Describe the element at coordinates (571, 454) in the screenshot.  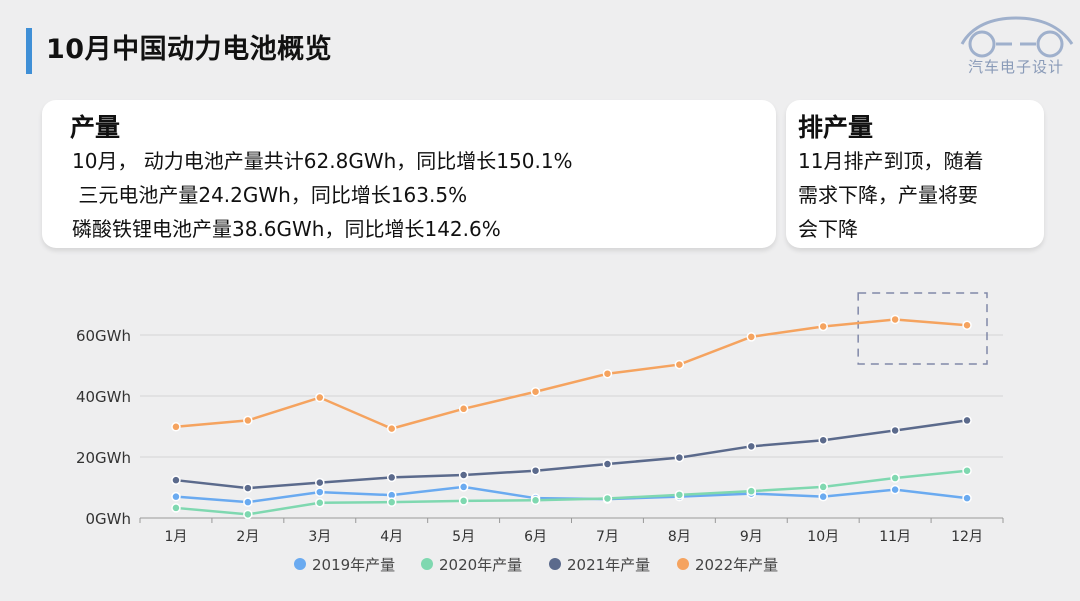
I see `series-line-2021年产量` at that location.